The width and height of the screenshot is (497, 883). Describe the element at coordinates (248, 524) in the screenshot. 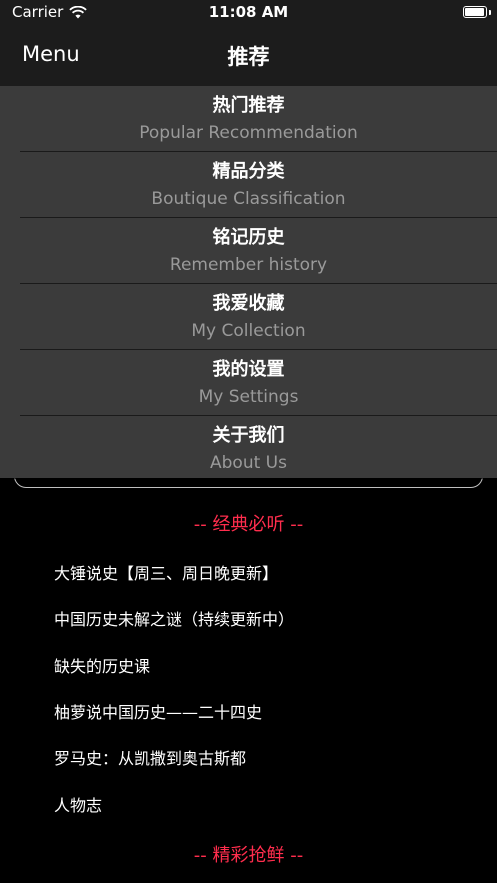

I see `section-title-classic: -- 经典必听 --` at that location.